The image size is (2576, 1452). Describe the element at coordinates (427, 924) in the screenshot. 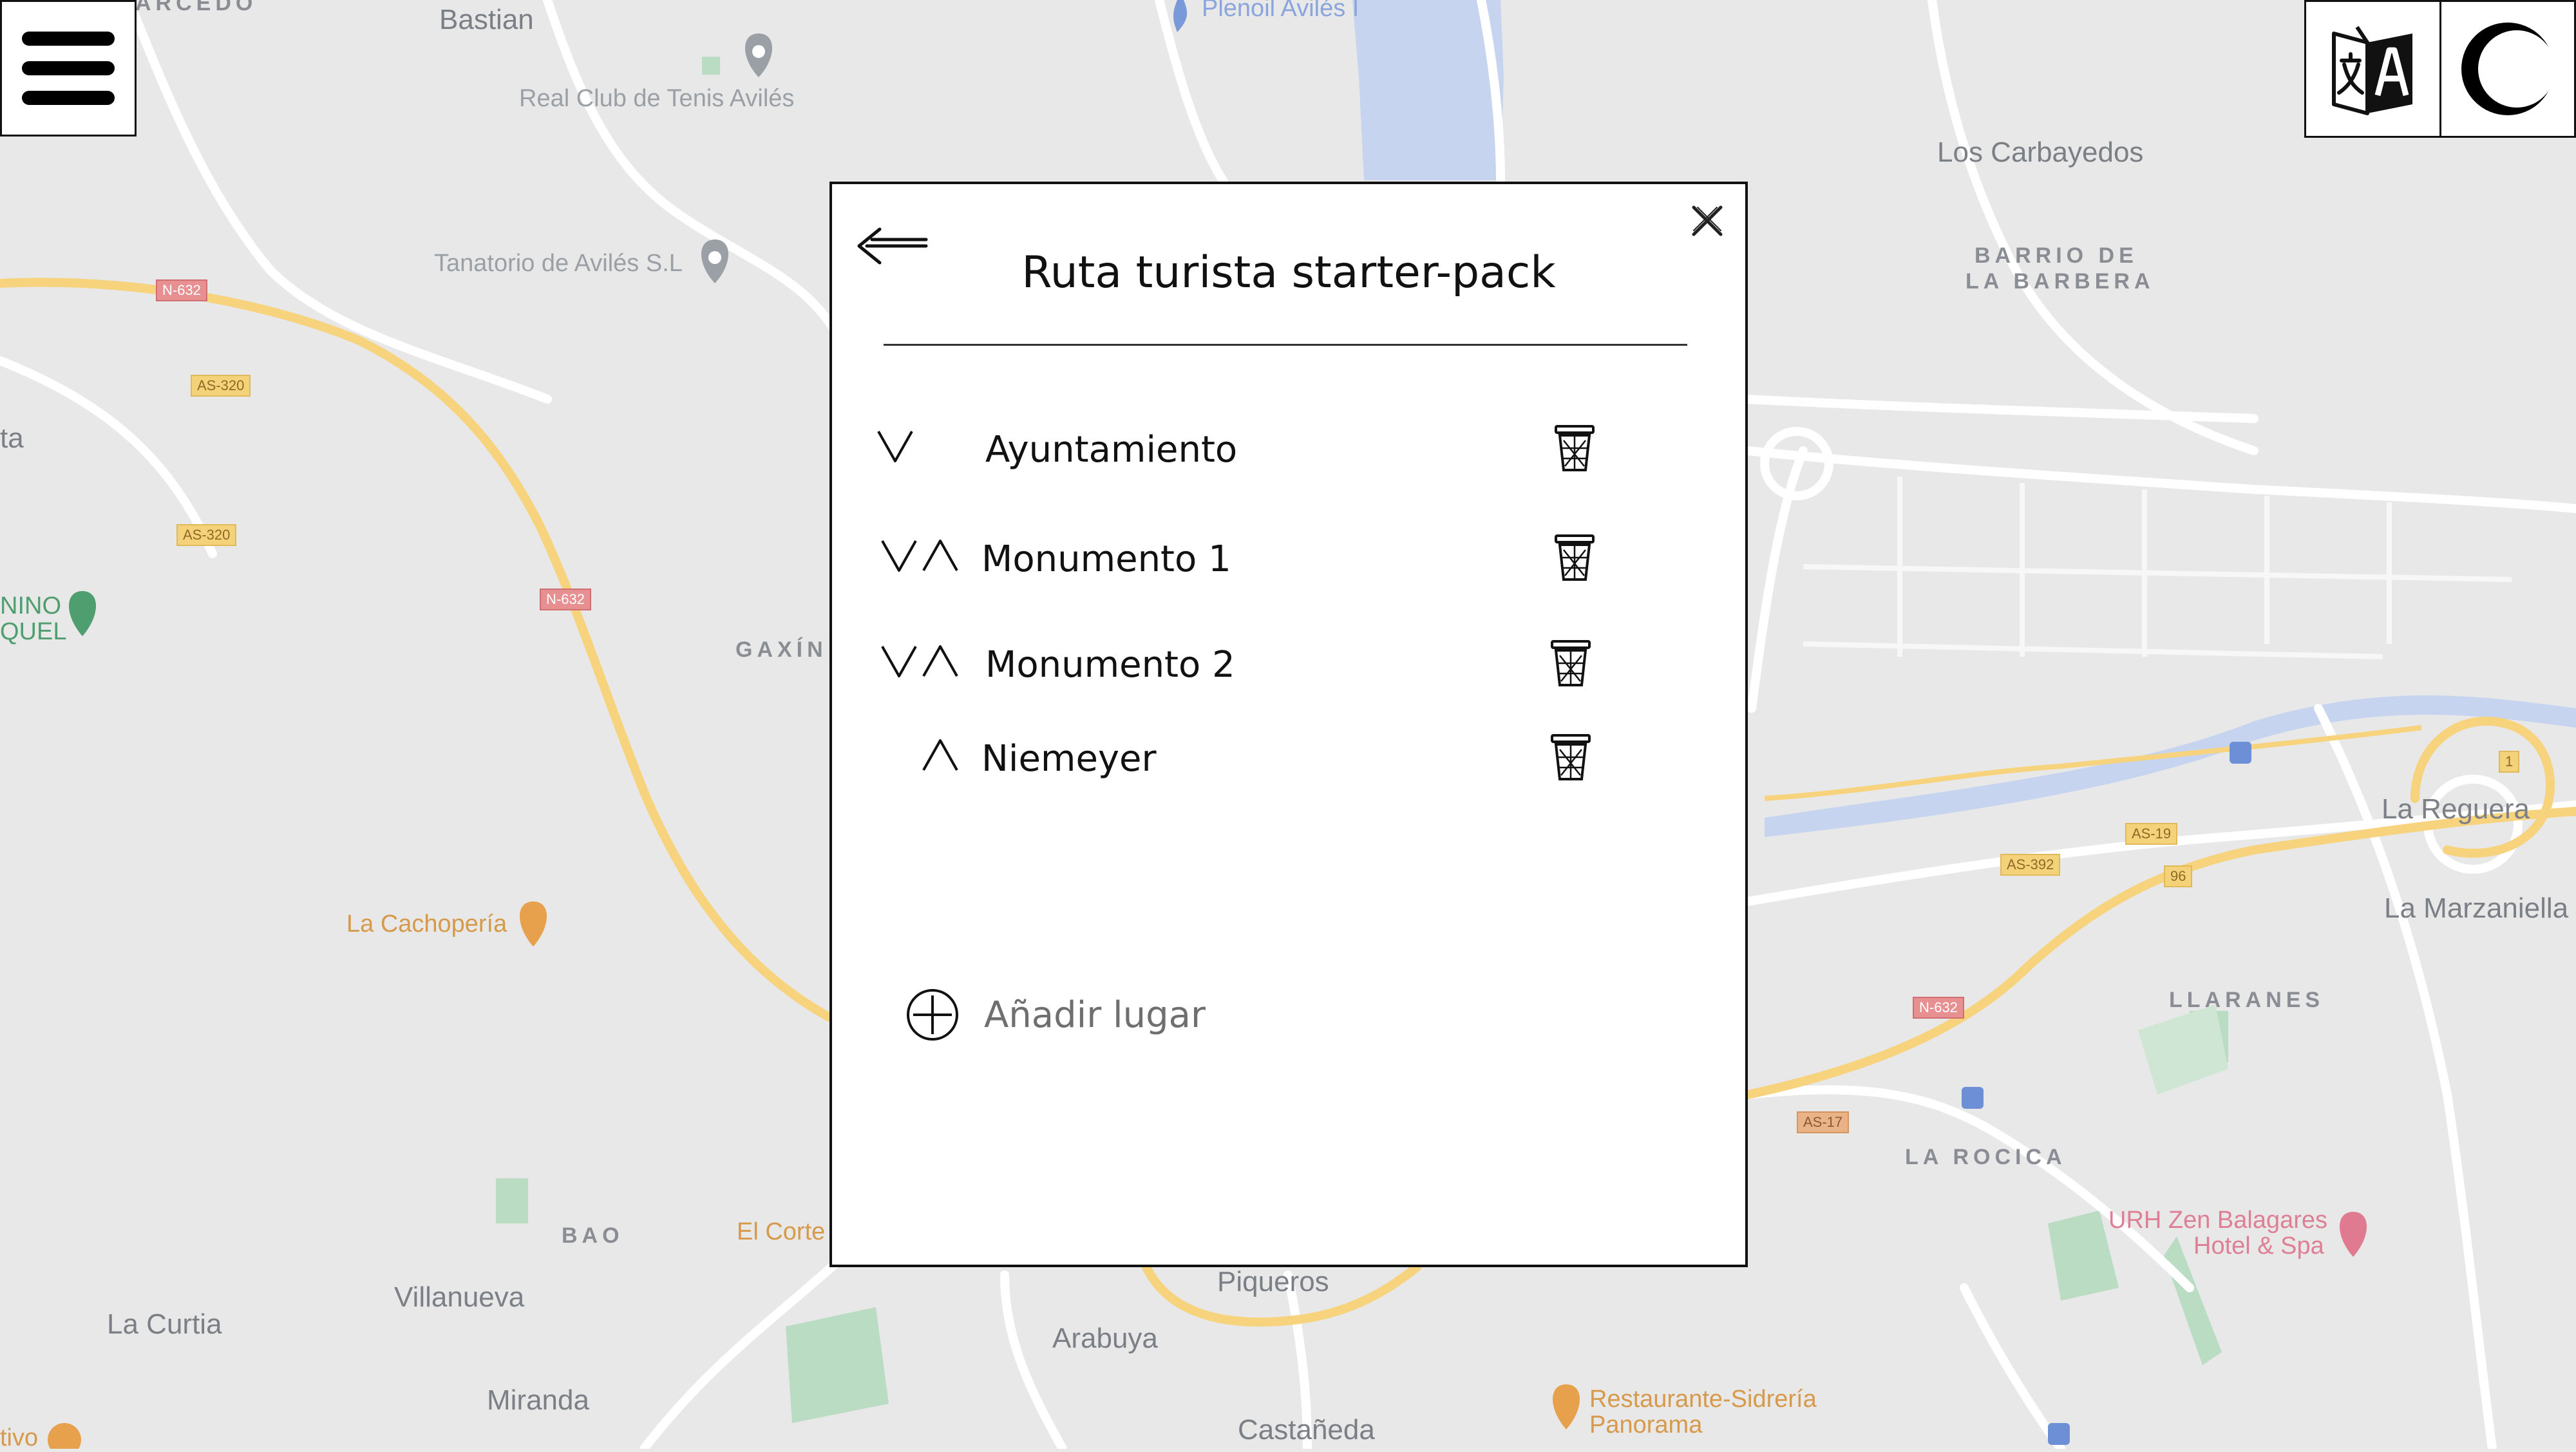

I see `map-label-cachoperia: La Cachopería` at that location.